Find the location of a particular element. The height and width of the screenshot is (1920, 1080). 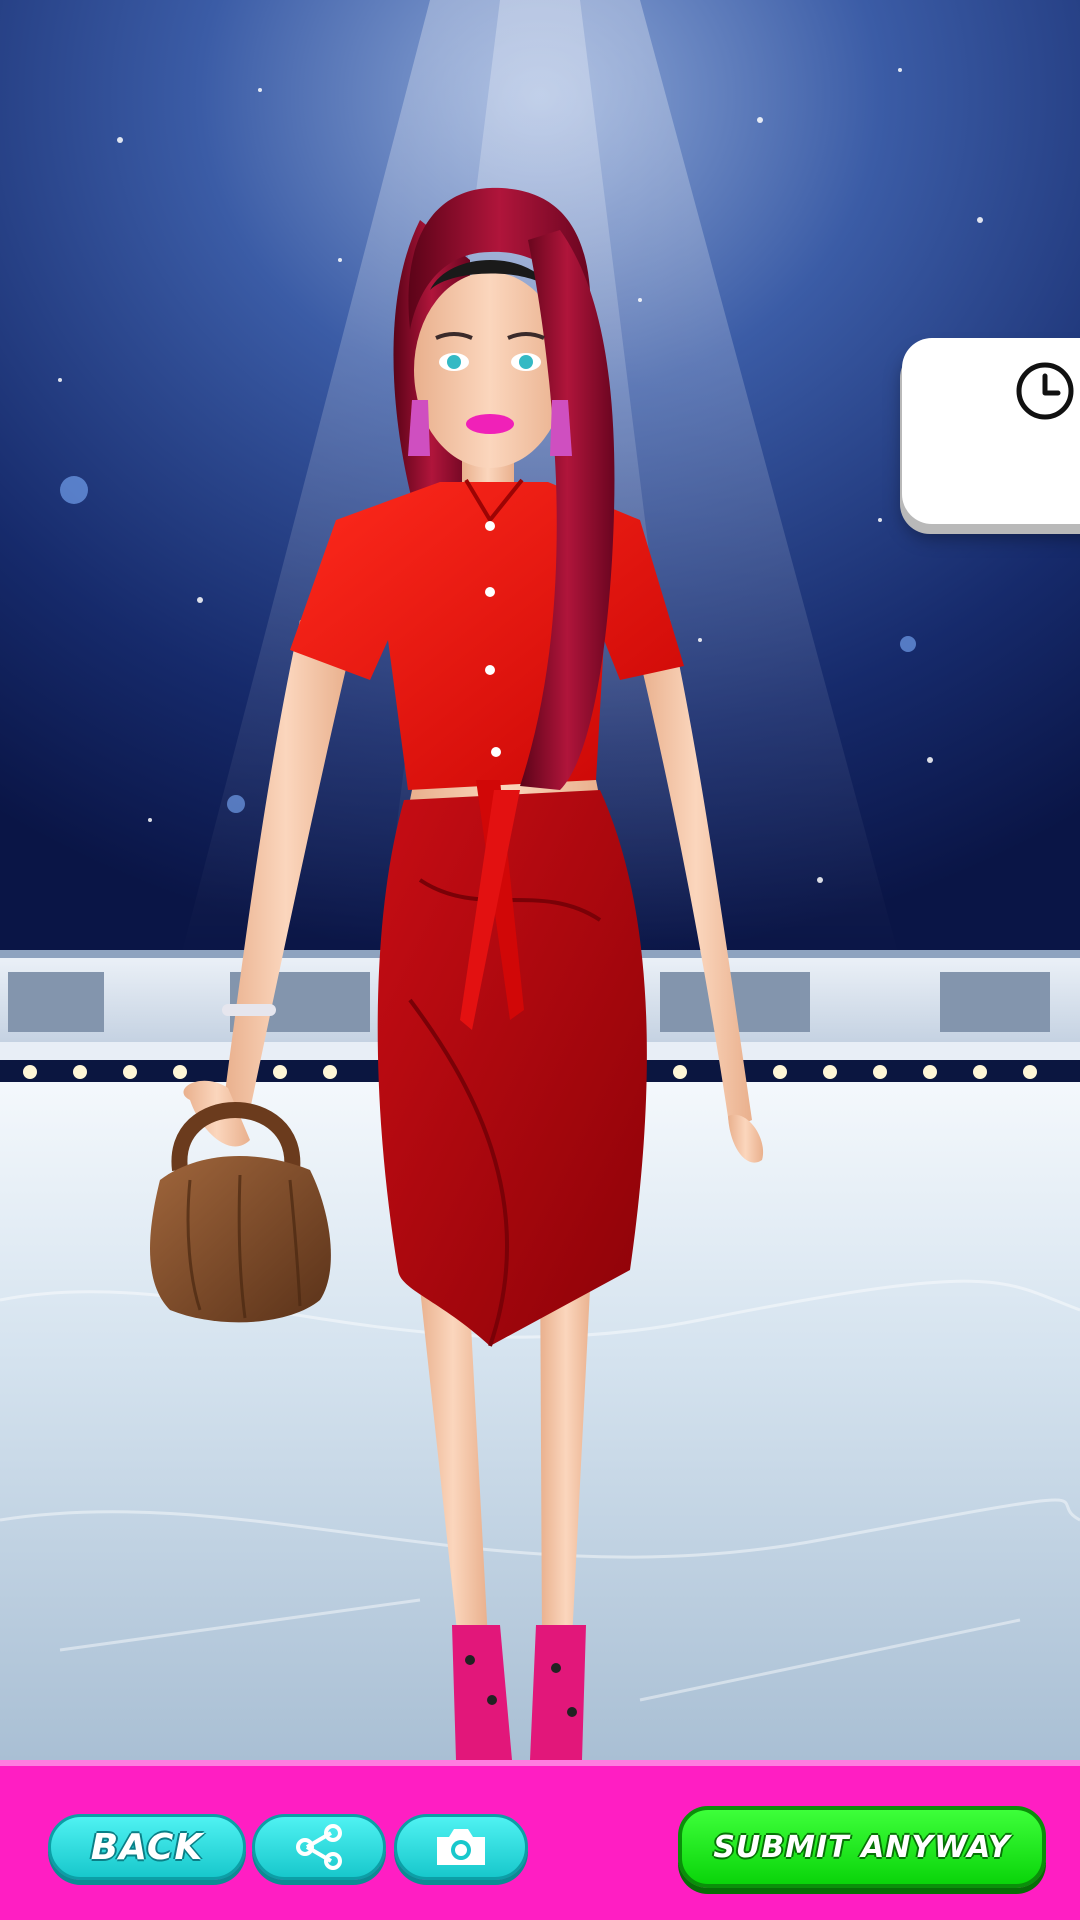

camera-icon is located at coordinates (461, 1847).